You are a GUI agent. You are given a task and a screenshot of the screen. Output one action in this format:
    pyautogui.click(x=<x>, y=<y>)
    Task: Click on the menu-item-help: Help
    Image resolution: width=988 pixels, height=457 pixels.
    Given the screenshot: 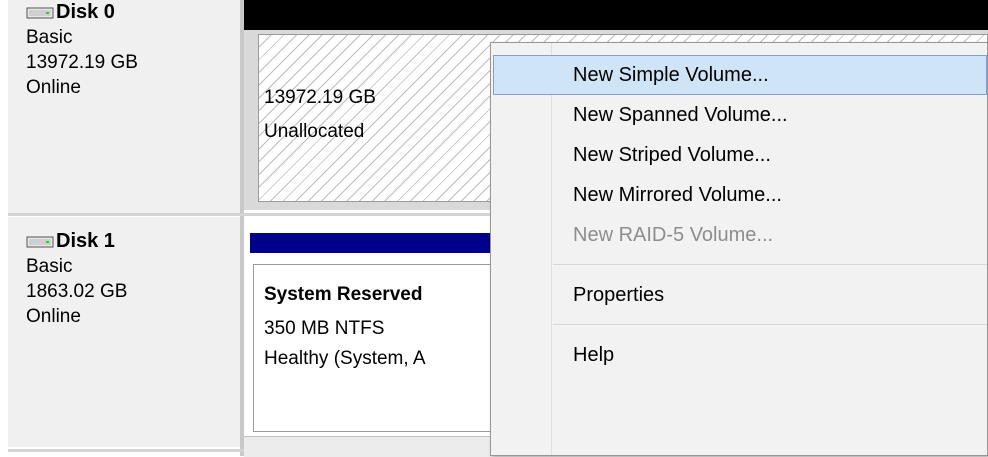 What is the action you would take?
    pyautogui.click(x=740, y=355)
    